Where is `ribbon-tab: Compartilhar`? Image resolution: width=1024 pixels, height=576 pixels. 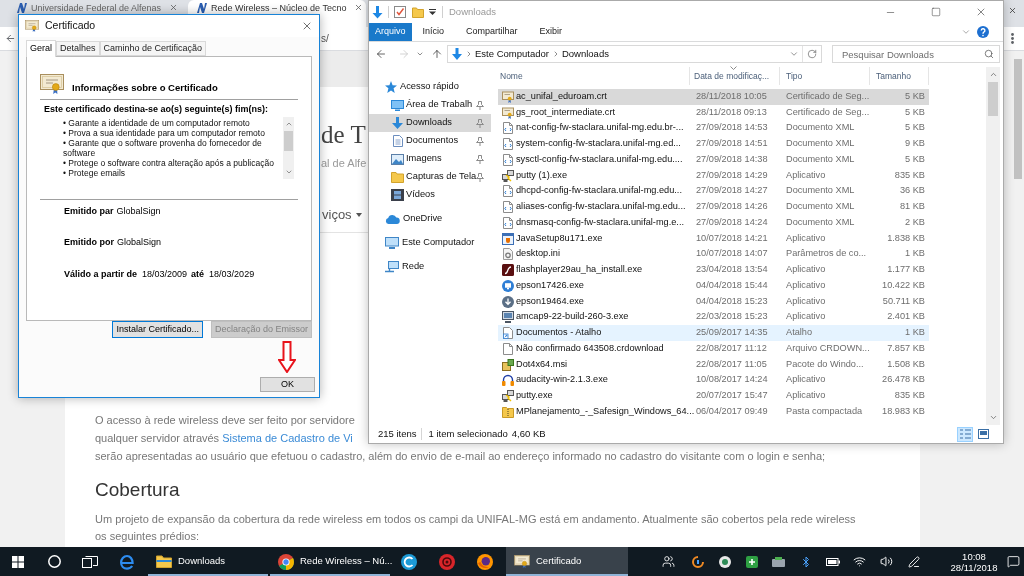
ribbon-tab: Compartilhar is located at coordinates (492, 32).